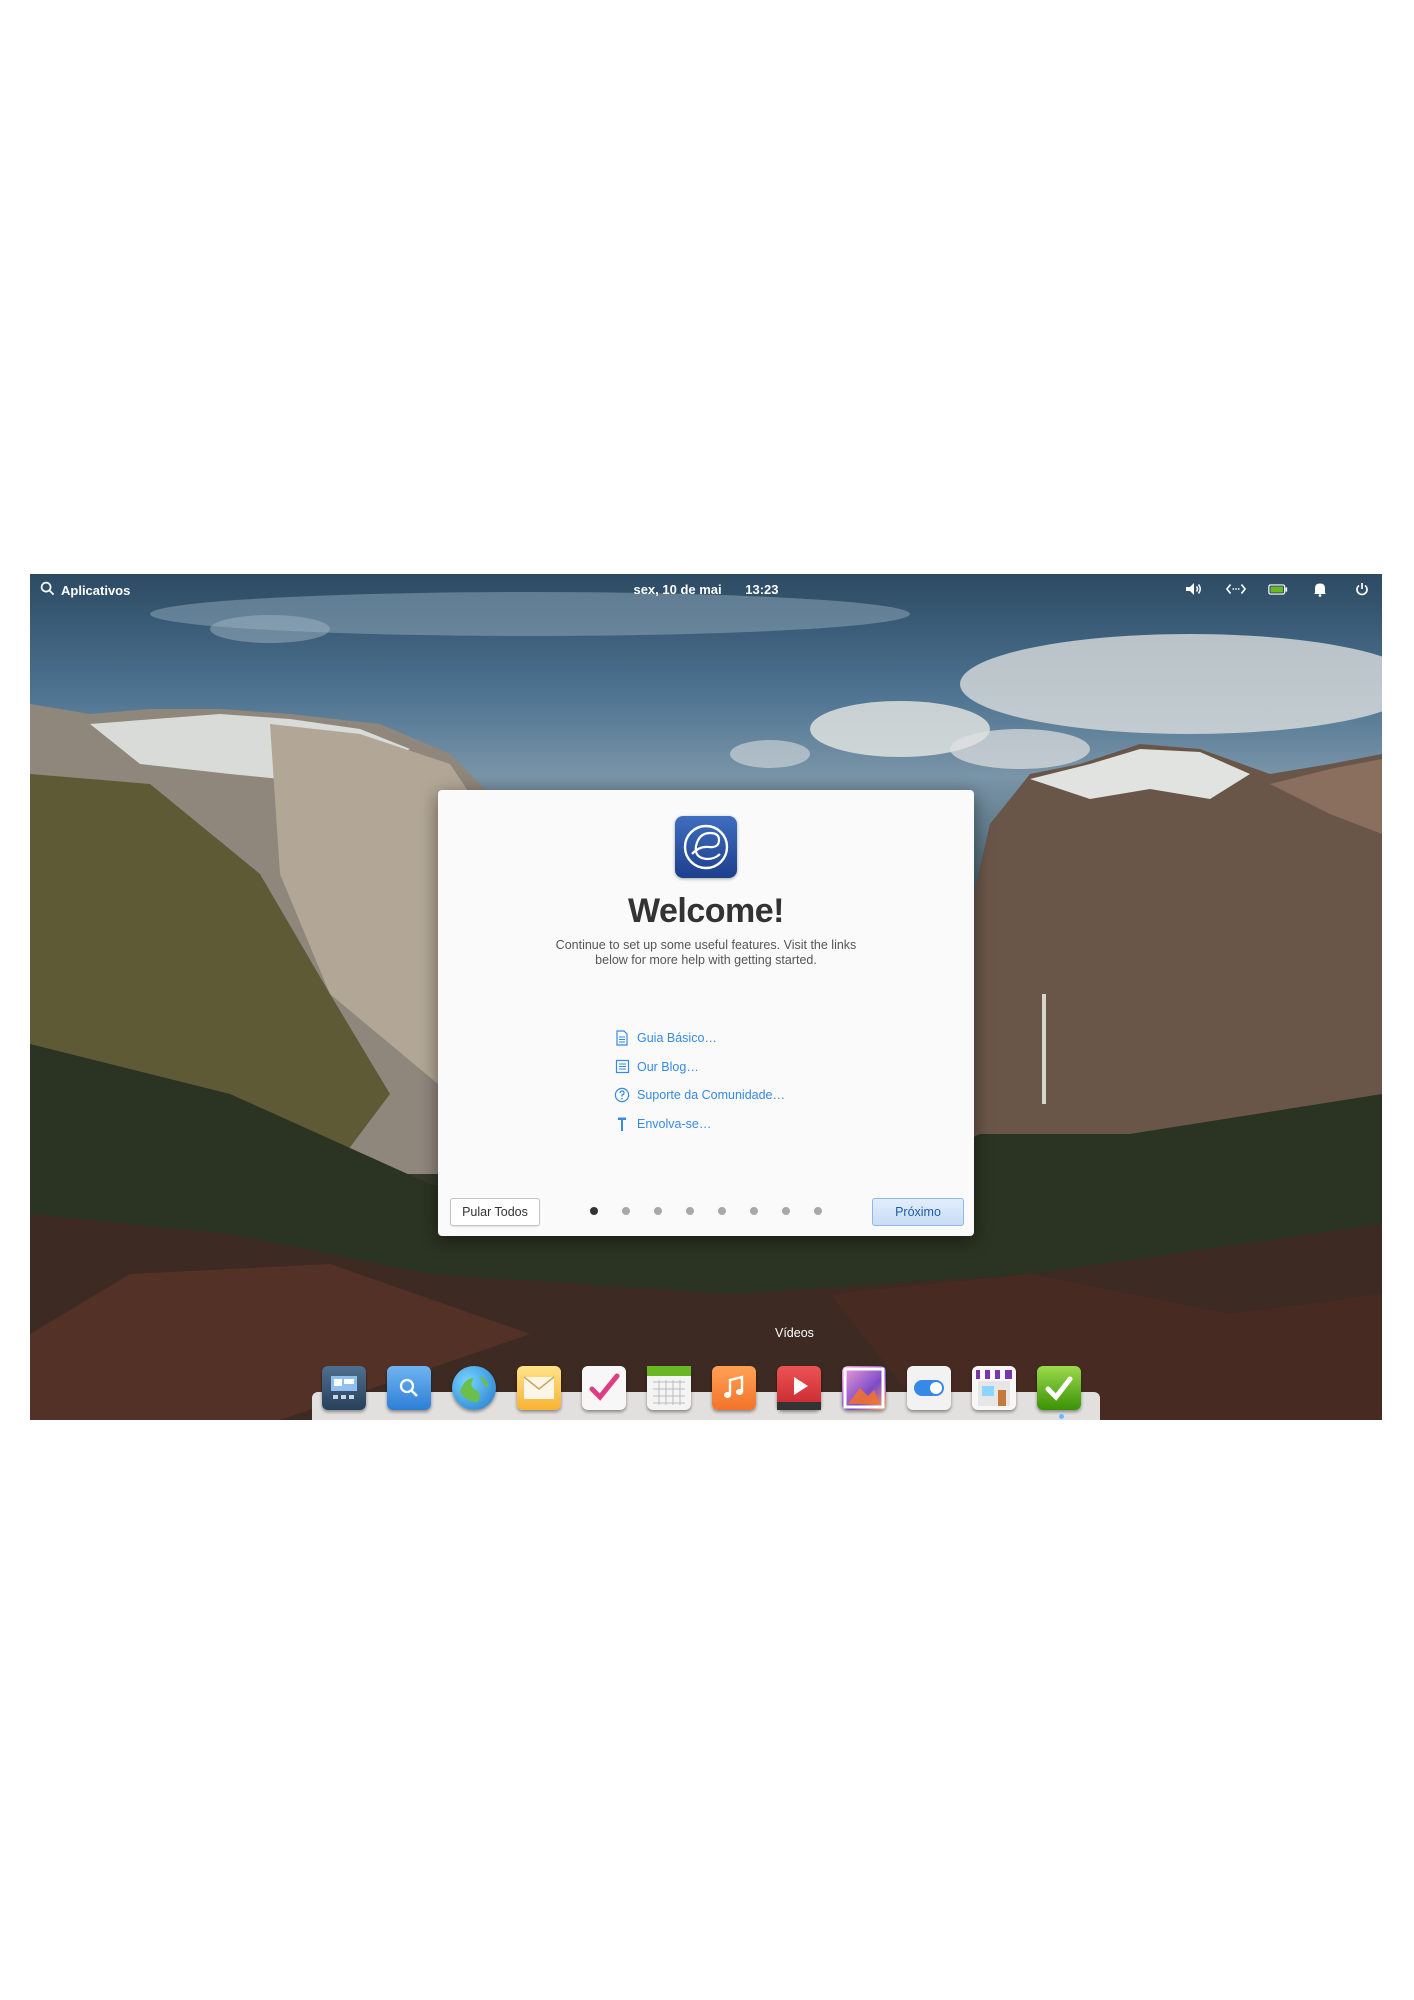 This screenshot has height=2000, width=1414. Describe the element at coordinates (1236, 589) in the screenshot. I see `network-icon` at that location.